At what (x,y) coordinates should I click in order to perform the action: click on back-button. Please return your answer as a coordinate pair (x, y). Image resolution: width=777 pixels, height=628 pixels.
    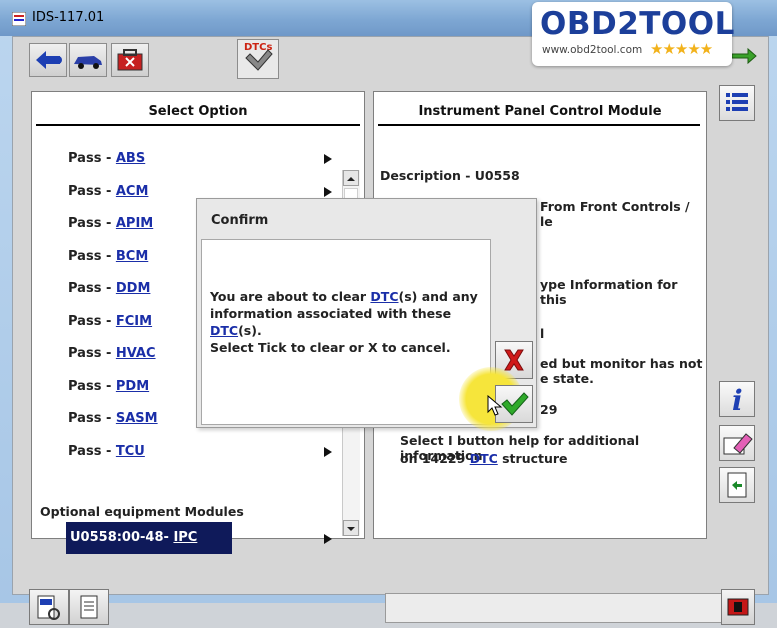
    Looking at the image, I should click on (48, 60).